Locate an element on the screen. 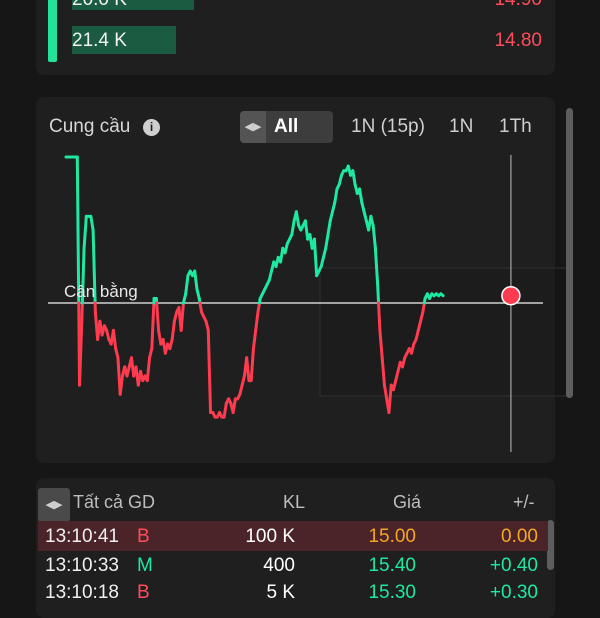 The image size is (600, 618). chart-scrollbar is located at coordinates (569, 253).